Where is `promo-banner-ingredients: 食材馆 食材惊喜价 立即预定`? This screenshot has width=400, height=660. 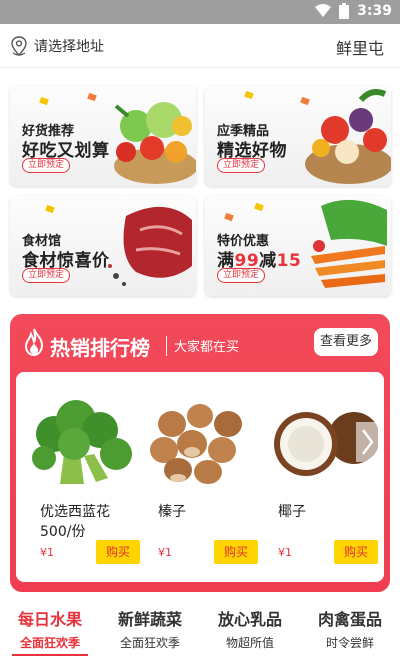 promo-banner-ingredients: 食材馆 食材惊喜价 立即预定 is located at coordinates (103, 246).